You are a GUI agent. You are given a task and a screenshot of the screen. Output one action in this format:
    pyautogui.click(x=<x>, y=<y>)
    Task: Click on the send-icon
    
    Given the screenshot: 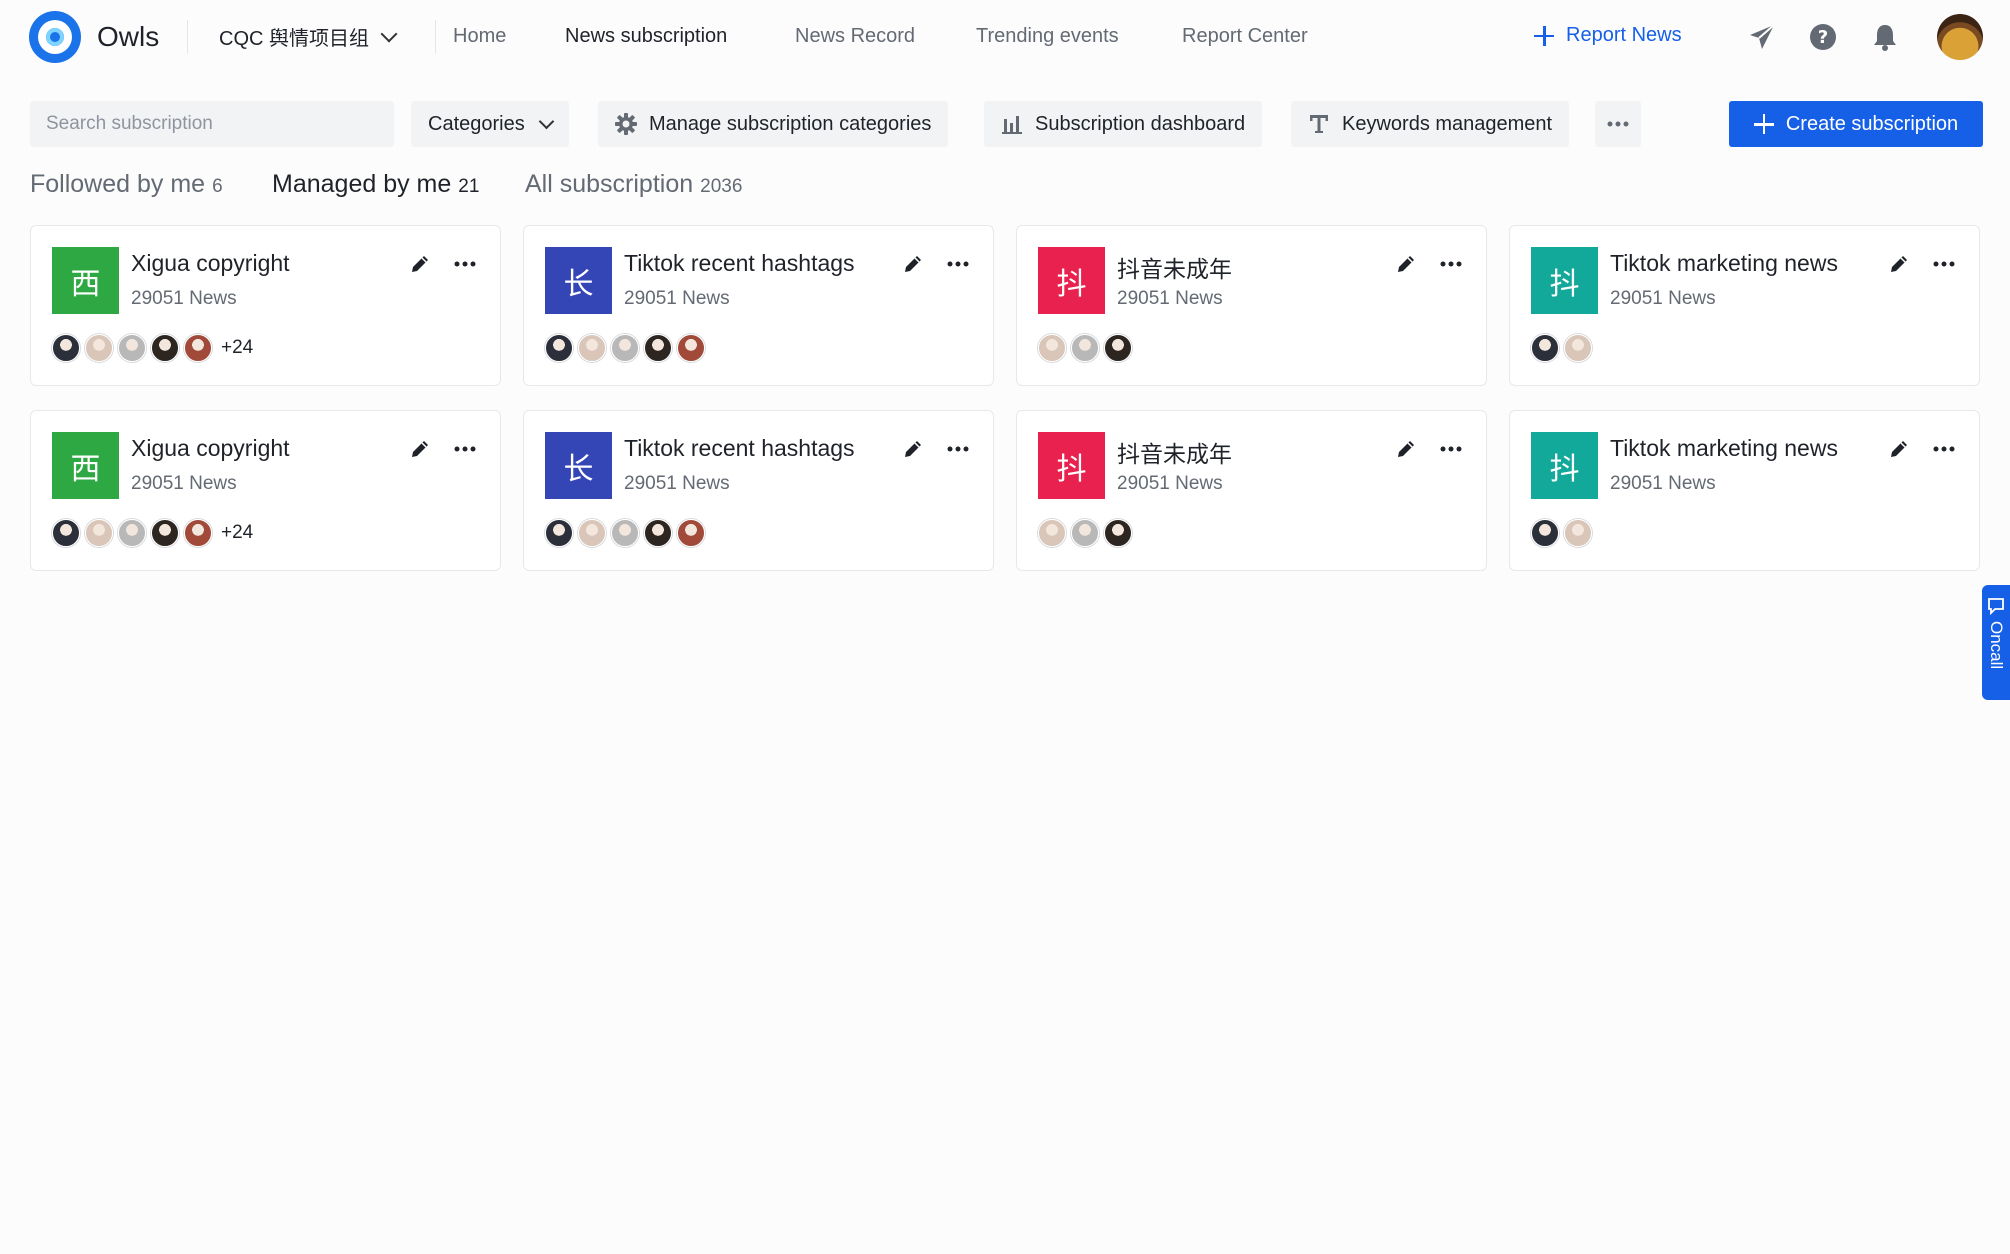 What is the action you would take?
    pyautogui.click(x=1762, y=37)
    